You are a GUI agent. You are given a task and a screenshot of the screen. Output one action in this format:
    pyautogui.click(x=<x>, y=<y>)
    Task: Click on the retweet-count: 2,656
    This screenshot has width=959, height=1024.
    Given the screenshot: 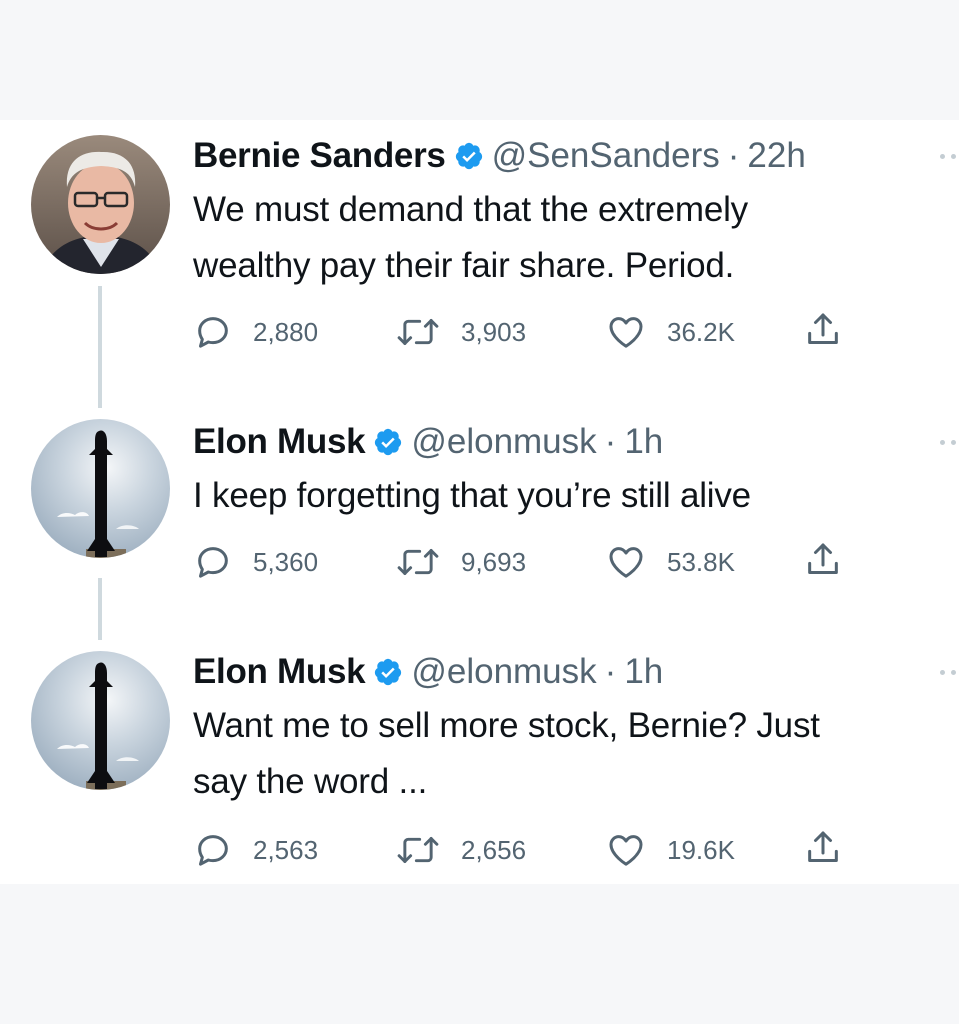 What is the action you would take?
    pyautogui.click(x=494, y=849)
    